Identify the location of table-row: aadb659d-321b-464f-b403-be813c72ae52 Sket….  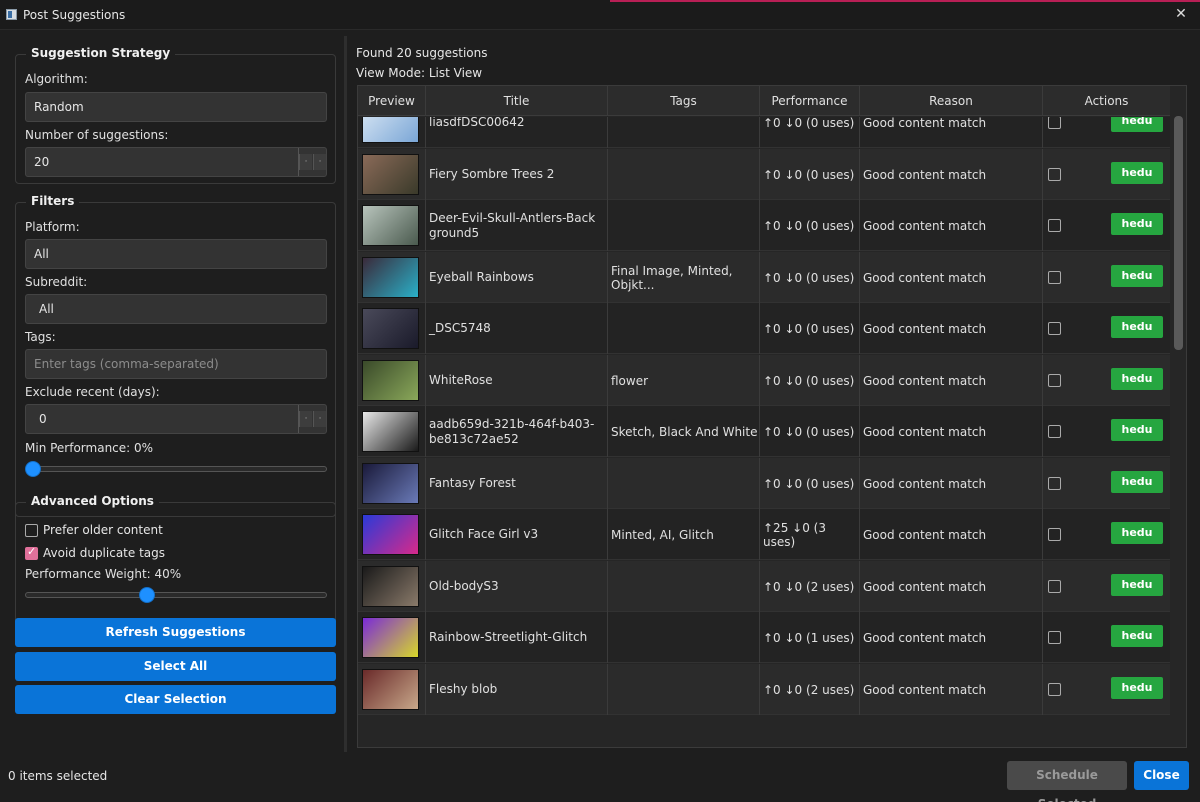
(764, 431).